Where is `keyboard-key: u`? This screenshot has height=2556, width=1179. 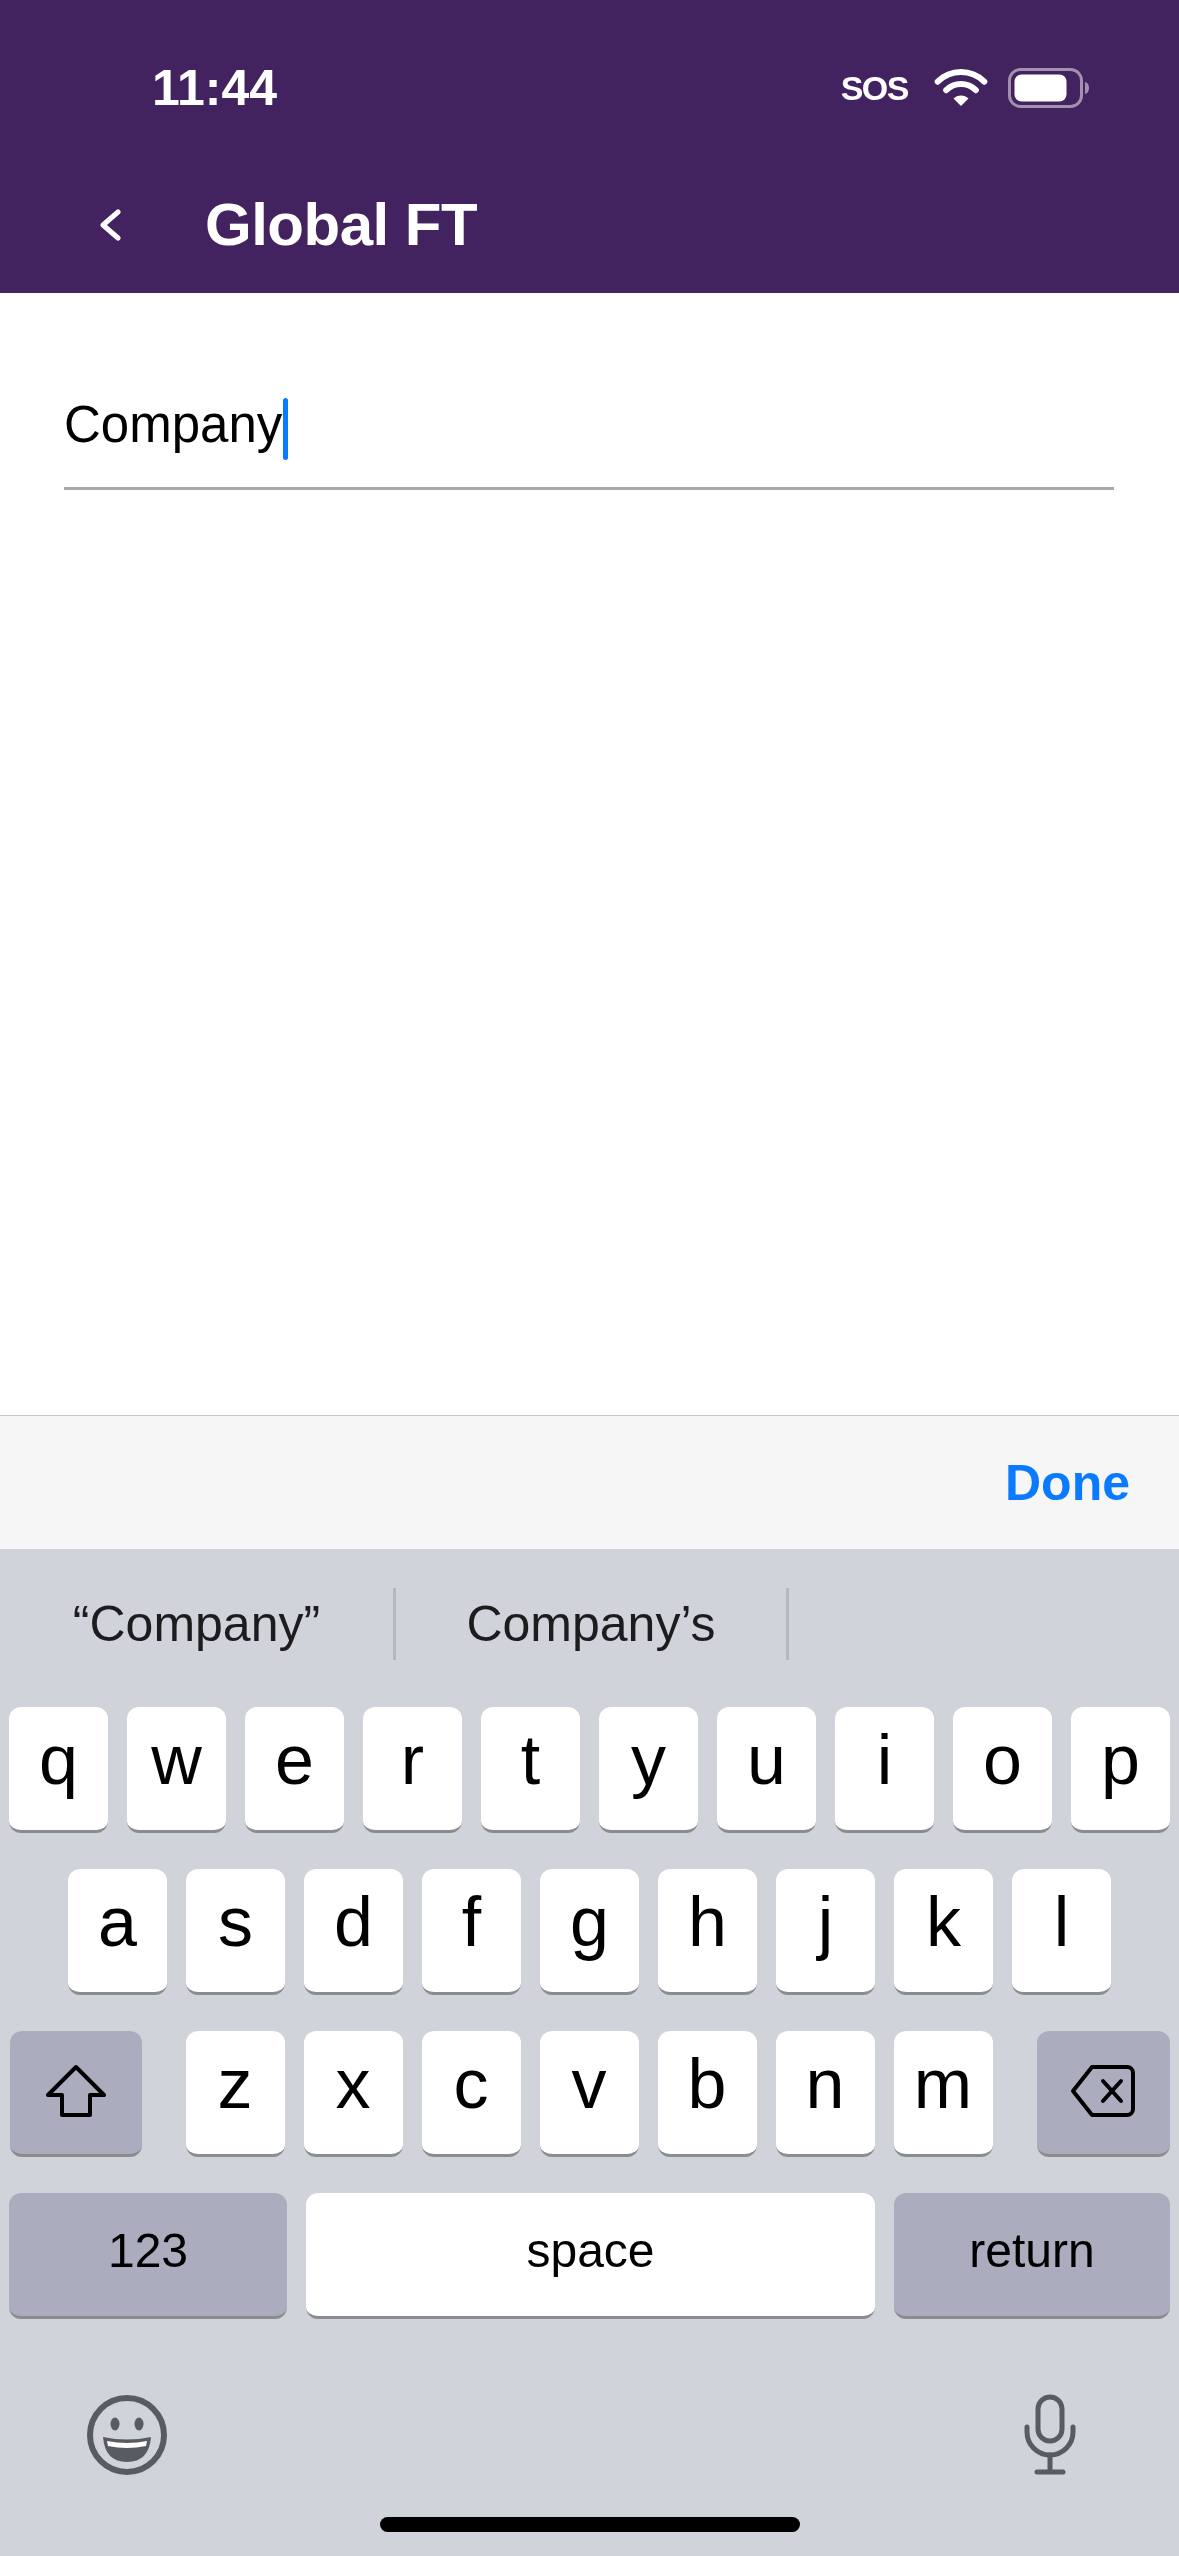 keyboard-key: u is located at coordinates (766, 1770).